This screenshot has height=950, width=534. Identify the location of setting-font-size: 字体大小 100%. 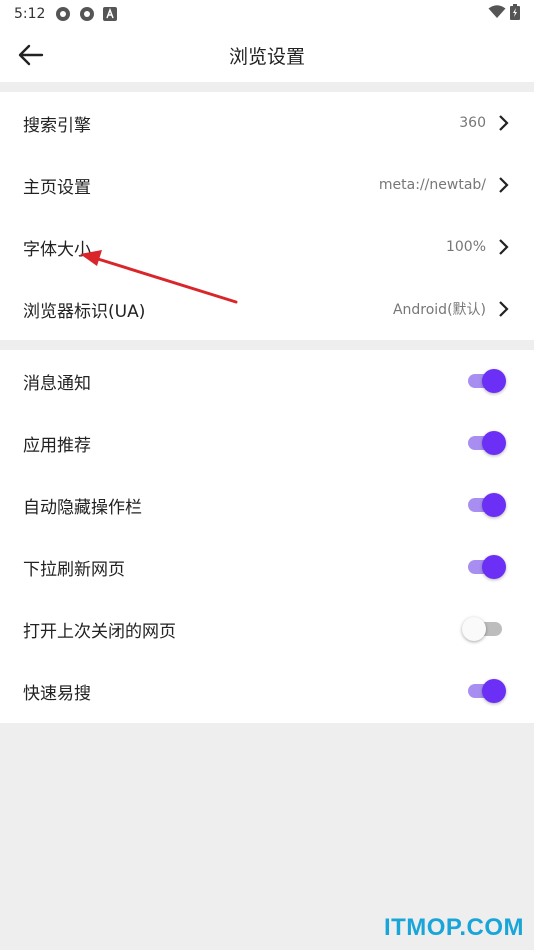
(267, 247).